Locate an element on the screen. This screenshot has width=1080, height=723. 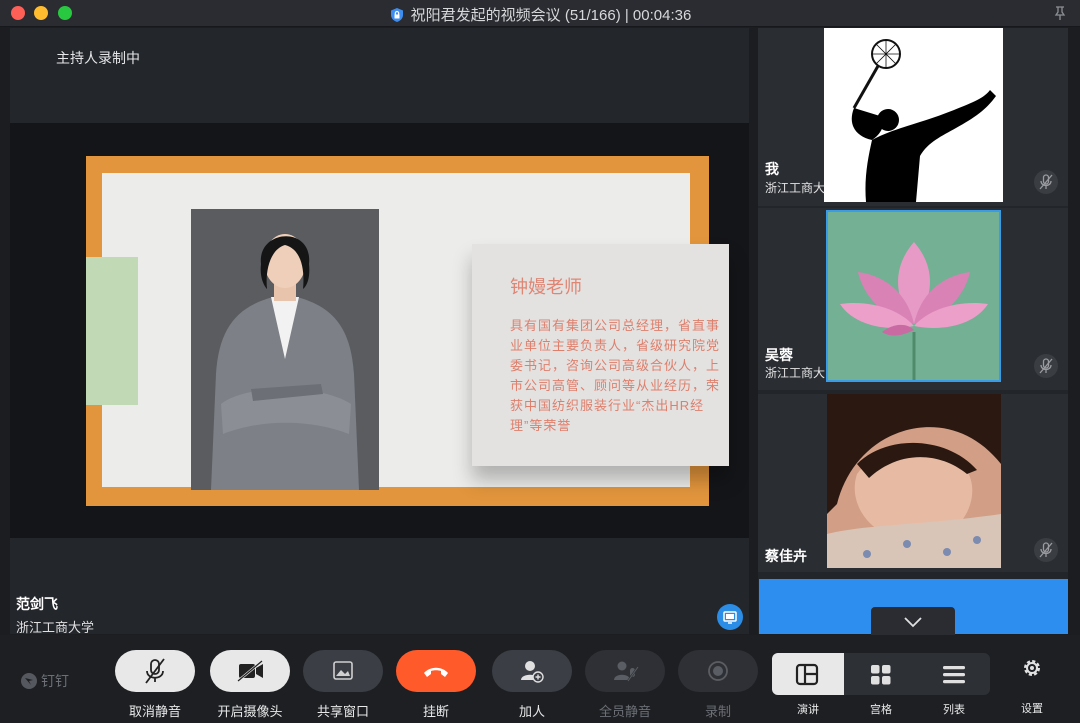
mute-all-pill is located at coordinates (625, 671).